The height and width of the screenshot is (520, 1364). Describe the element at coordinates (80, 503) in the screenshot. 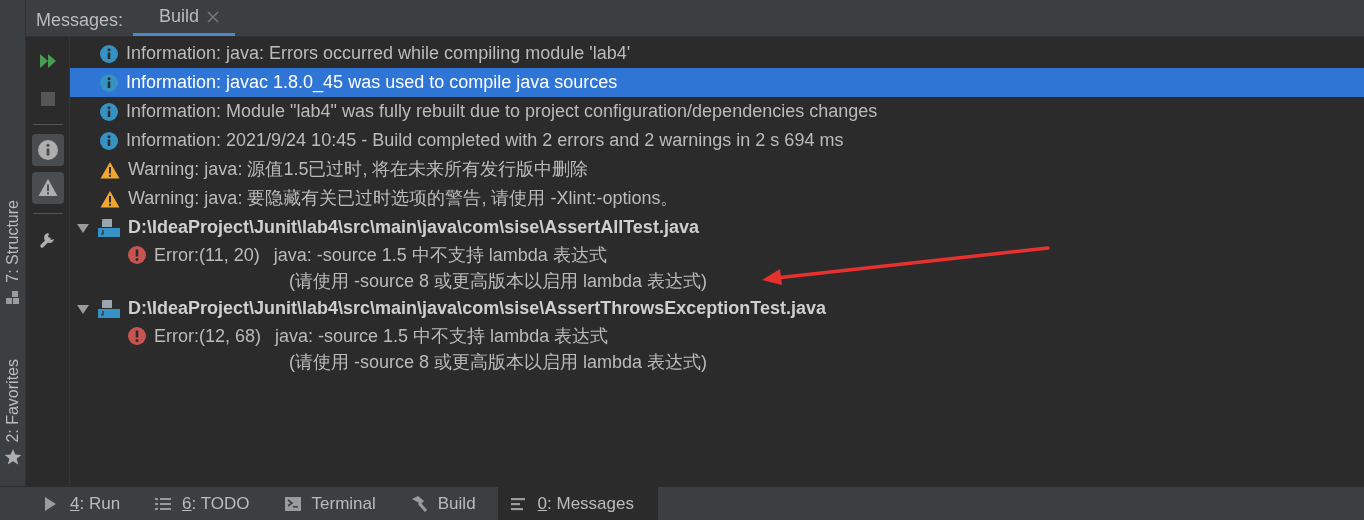

I see `tool-window-tab: 4: Run` at that location.